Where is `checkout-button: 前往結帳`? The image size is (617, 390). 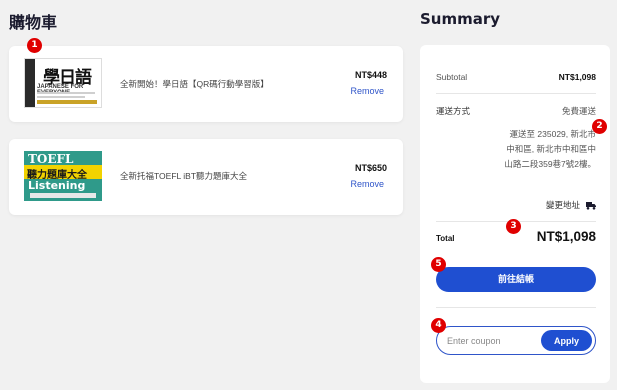 checkout-button: 前往結帳 is located at coordinates (516, 279).